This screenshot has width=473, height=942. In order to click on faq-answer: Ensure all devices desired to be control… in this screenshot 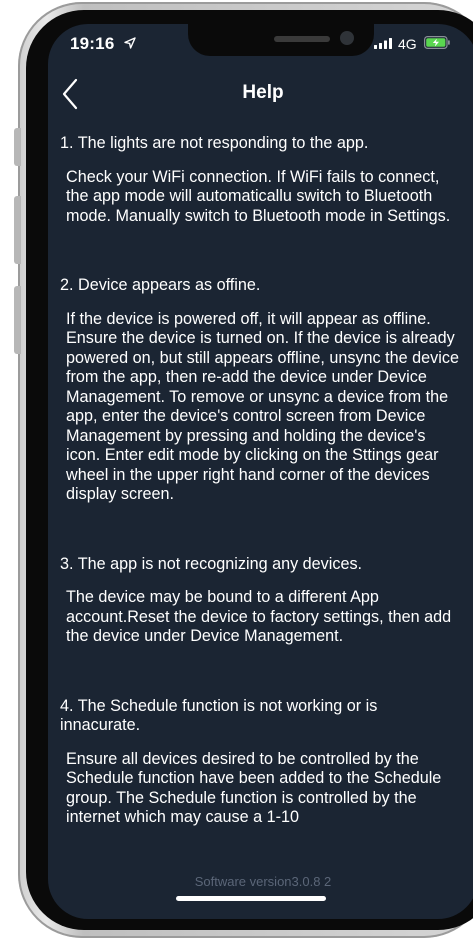, I will do `click(254, 788)`.